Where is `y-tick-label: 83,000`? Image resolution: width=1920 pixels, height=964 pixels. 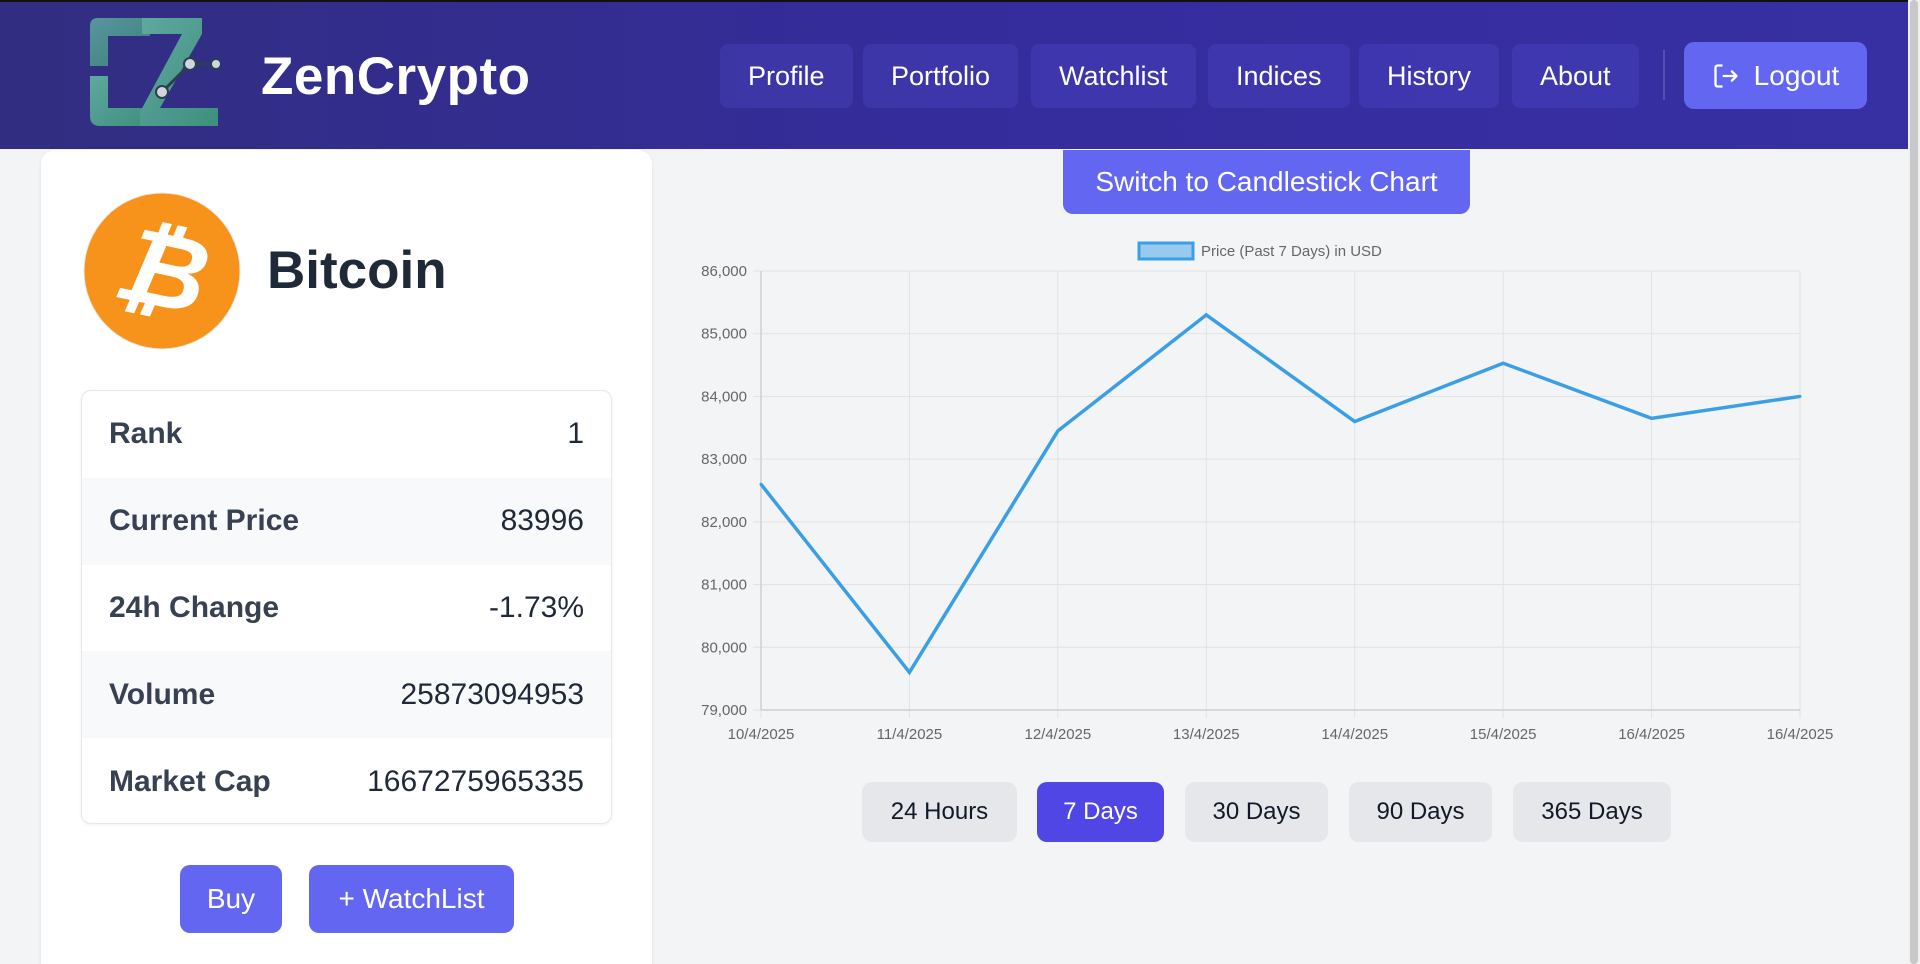
y-tick-label: 83,000 is located at coordinates (724, 459).